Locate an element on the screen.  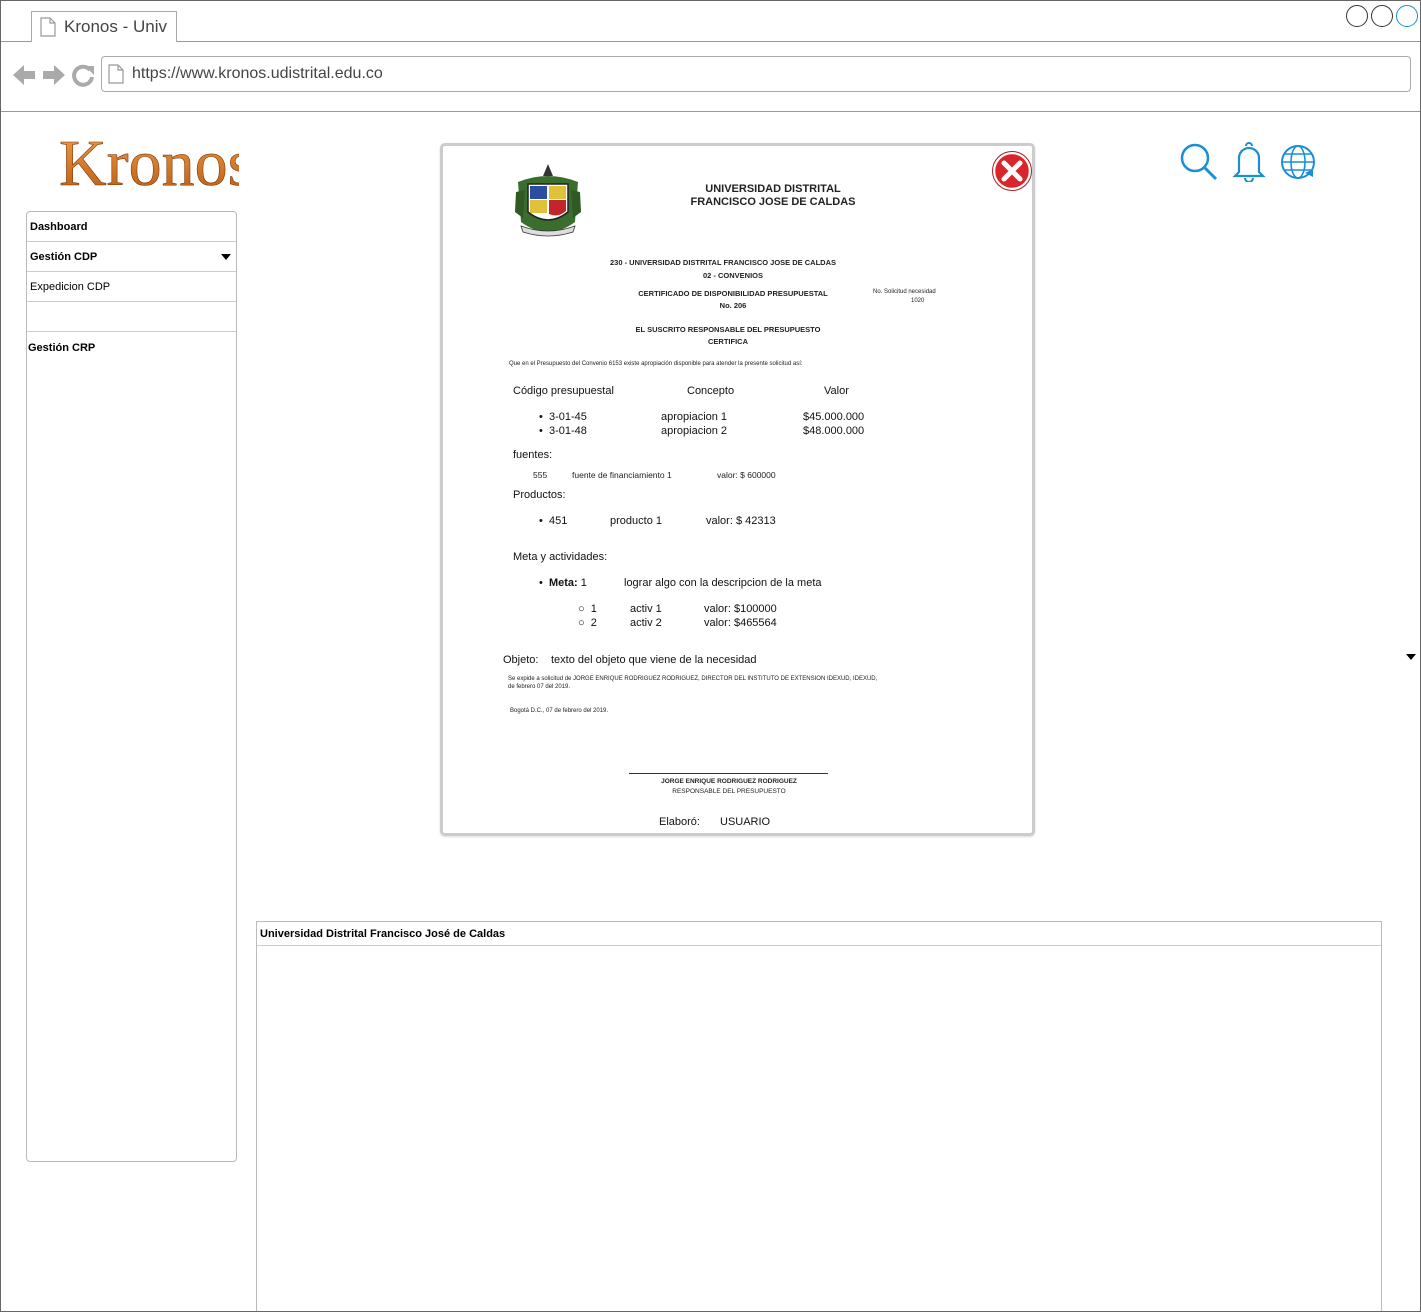
sidebar-item-expedicion-cdp: Expedicion CDP is located at coordinates (131, 287).